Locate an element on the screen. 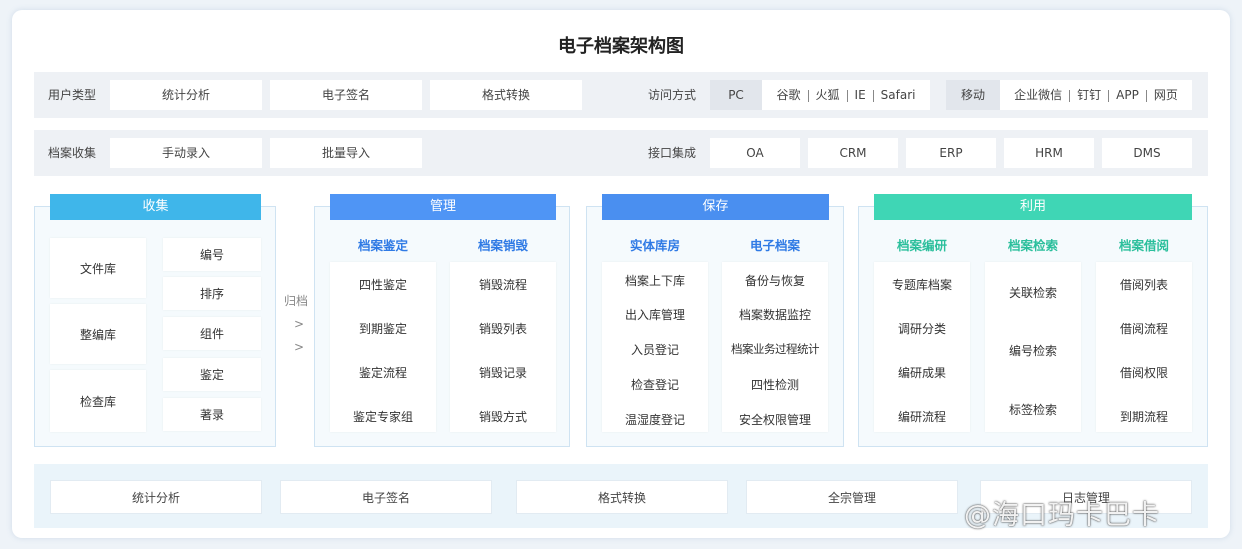  manage-item: 销毁方式 is located at coordinates (502, 417).